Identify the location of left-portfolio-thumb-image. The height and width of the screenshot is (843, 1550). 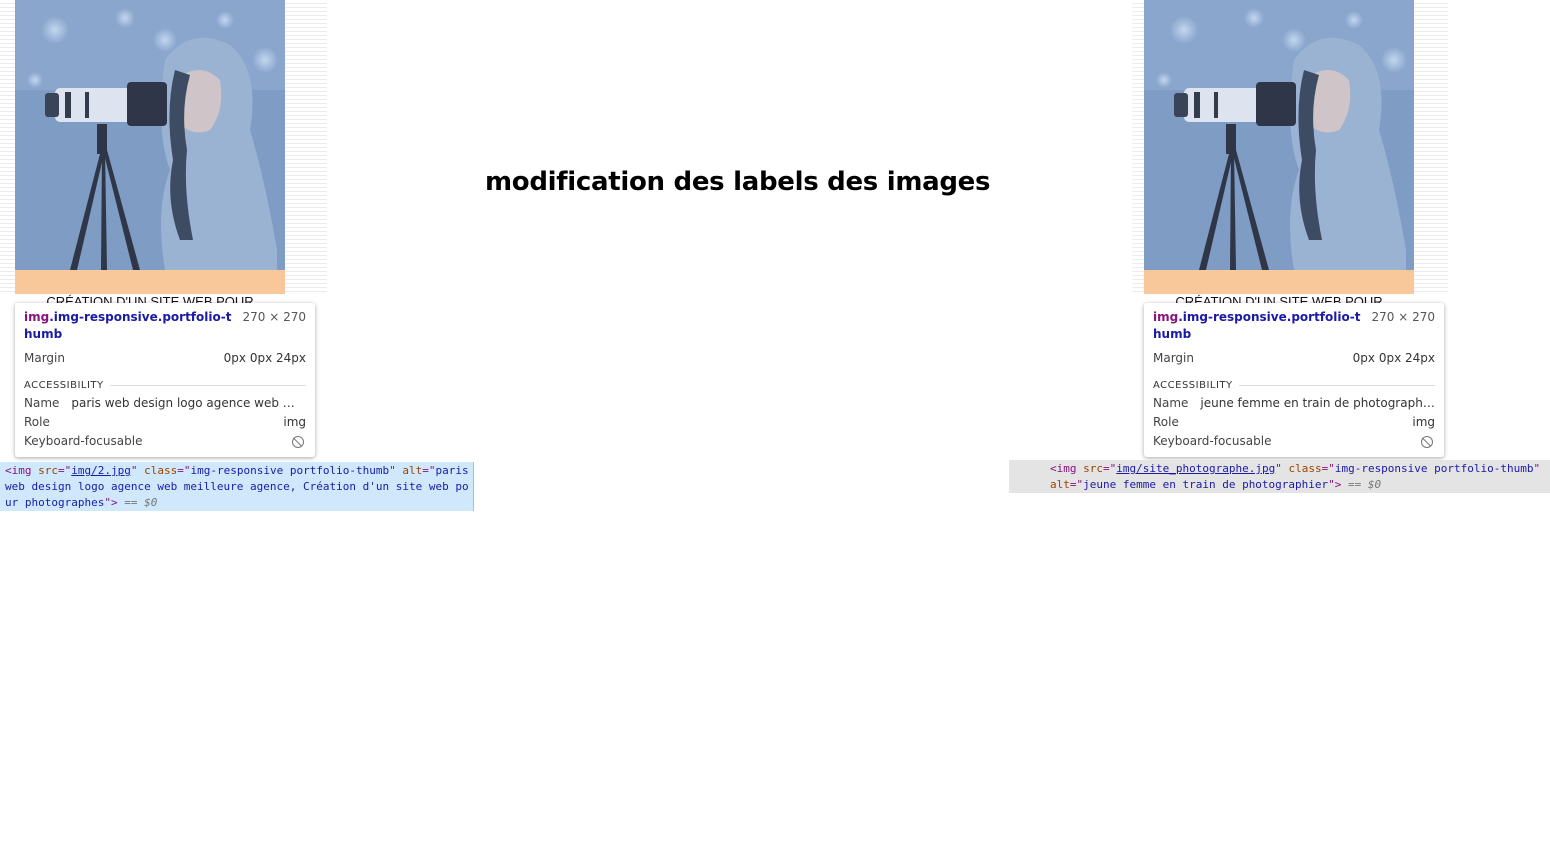
(150, 135).